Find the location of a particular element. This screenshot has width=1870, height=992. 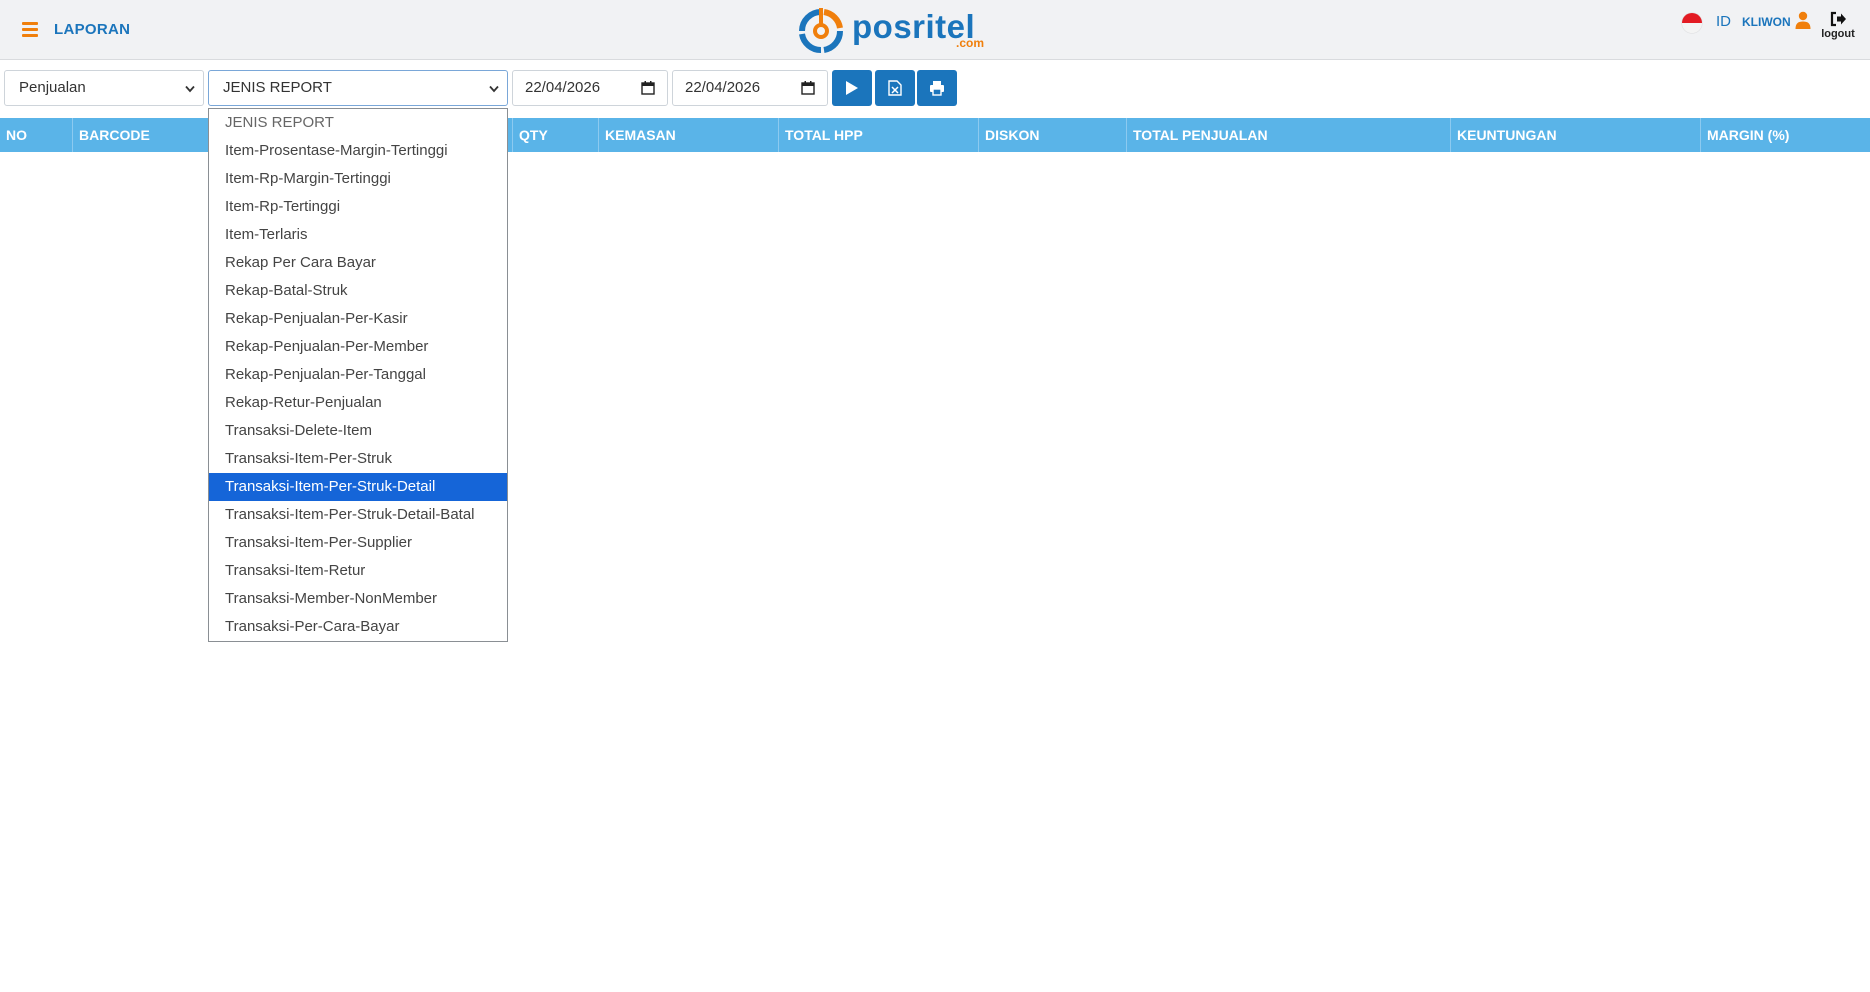

column-header-diskon: DISKON is located at coordinates (1053, 135).